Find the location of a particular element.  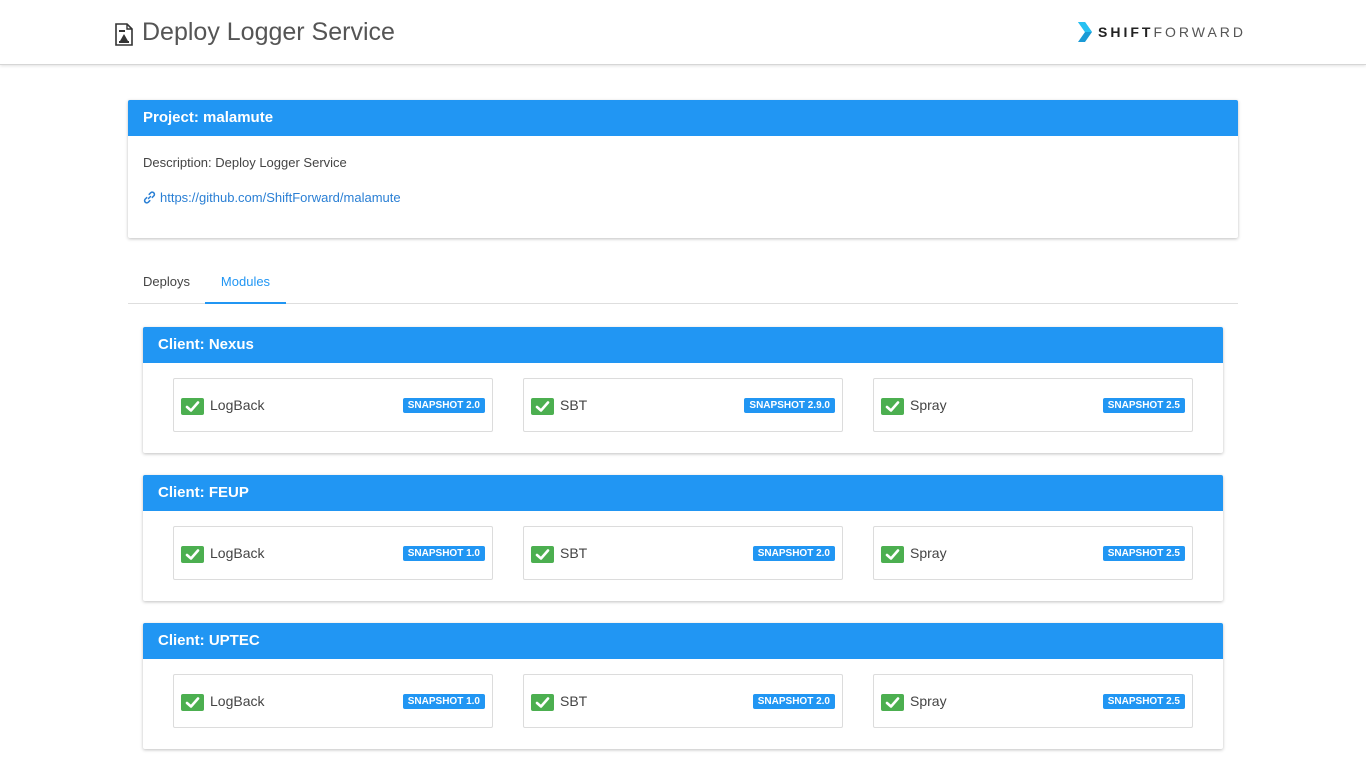

module-card-logback: LogBack SNAPSHOT 2.0 is located at coordinates (333, 405).